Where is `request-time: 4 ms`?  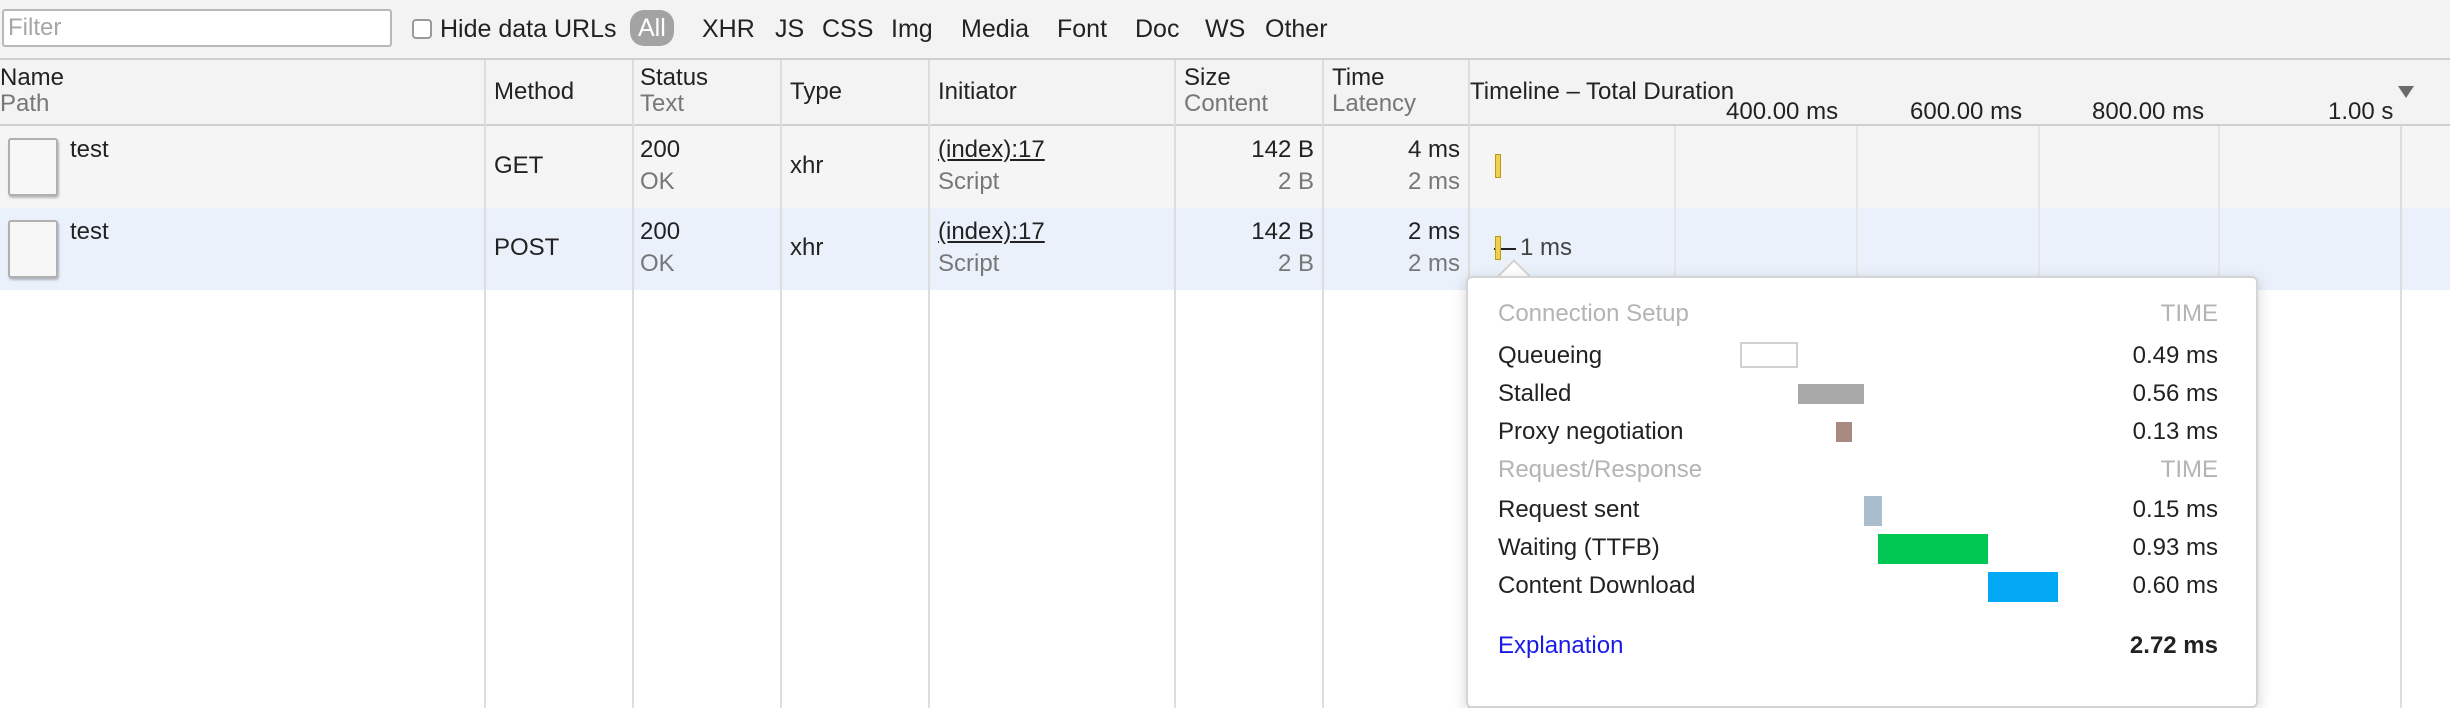
request-time: 4 ms is located at coordinates (1433, 149).